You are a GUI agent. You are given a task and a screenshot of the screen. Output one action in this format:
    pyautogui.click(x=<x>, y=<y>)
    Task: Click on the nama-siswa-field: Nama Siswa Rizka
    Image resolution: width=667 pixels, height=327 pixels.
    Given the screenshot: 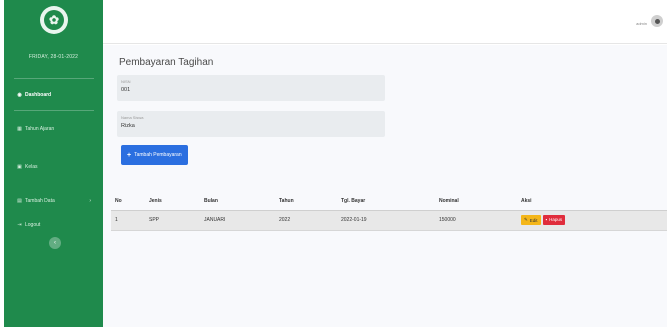 What is the action you would take?
    pyautogui.click(x=251, y=124)
    